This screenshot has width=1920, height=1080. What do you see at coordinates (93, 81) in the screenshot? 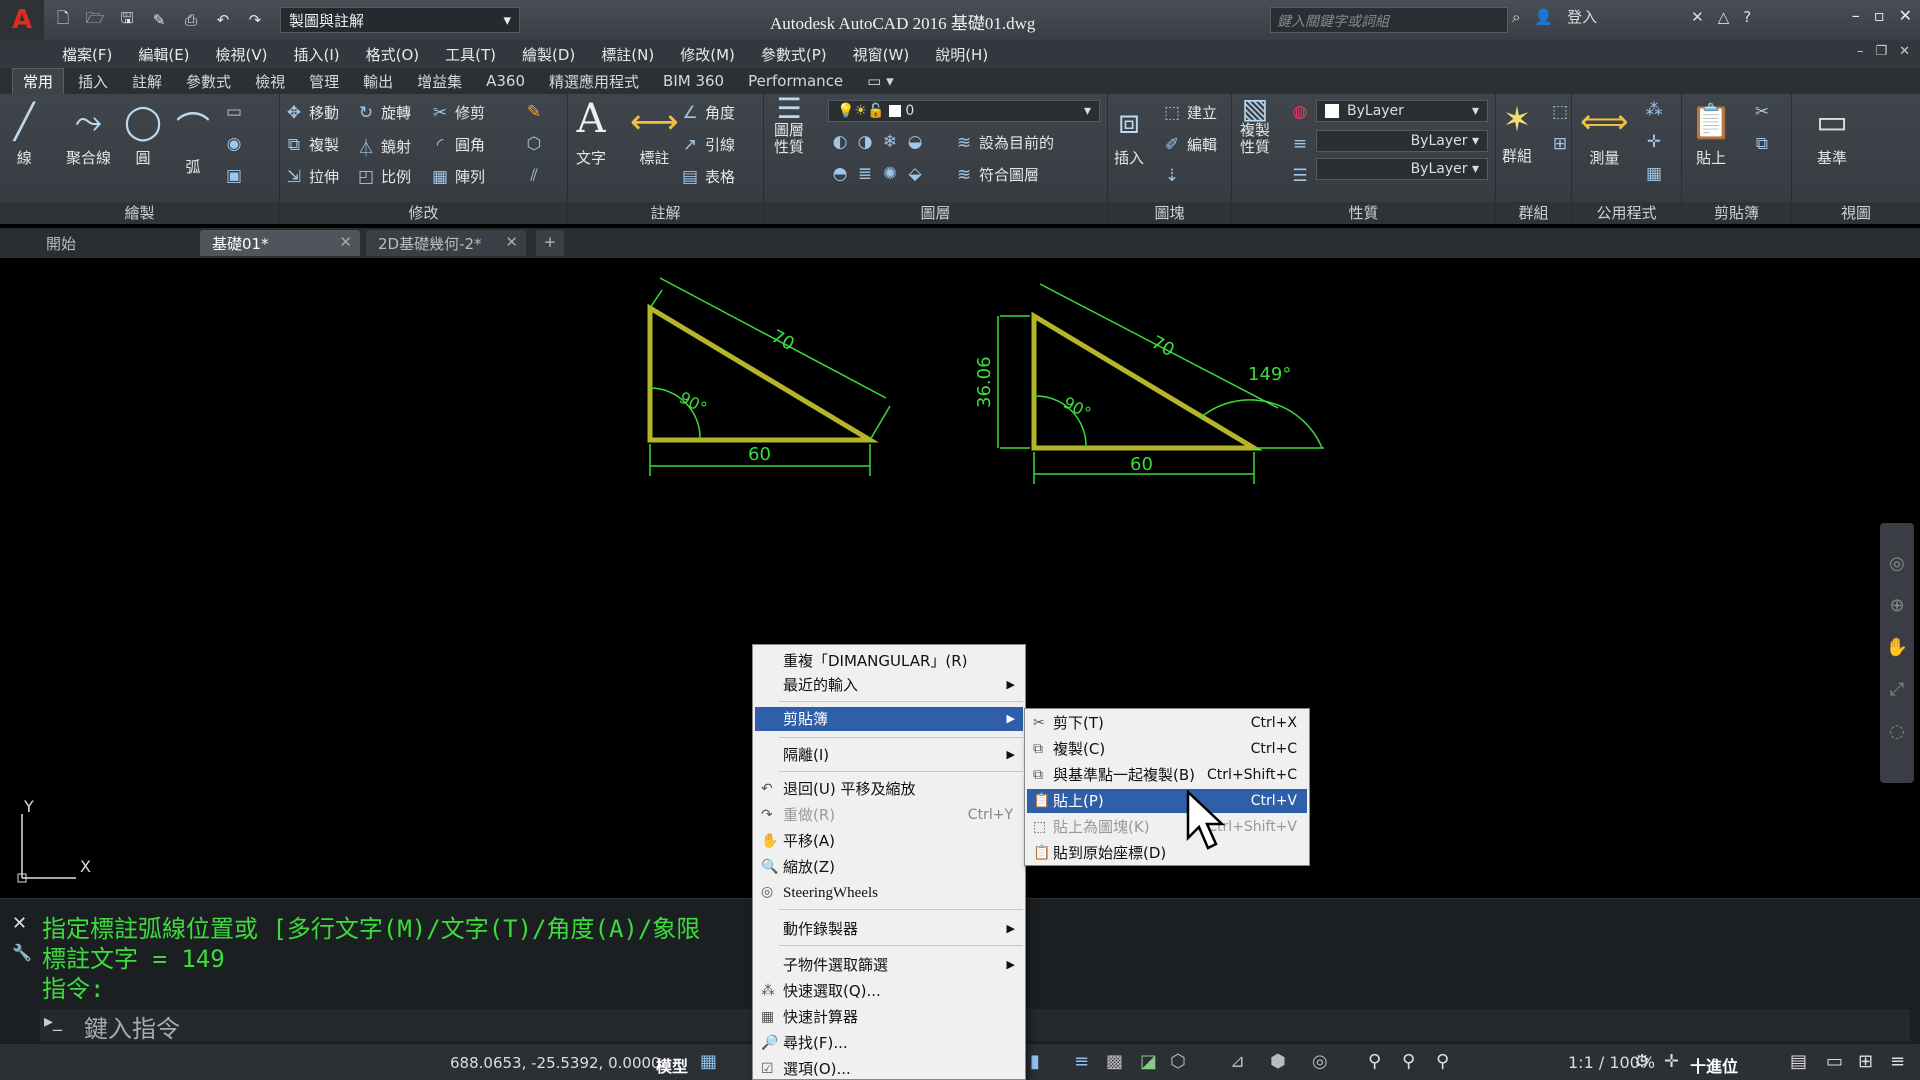
I see `tab-insert: 插入` at bounding box center [93, 81].